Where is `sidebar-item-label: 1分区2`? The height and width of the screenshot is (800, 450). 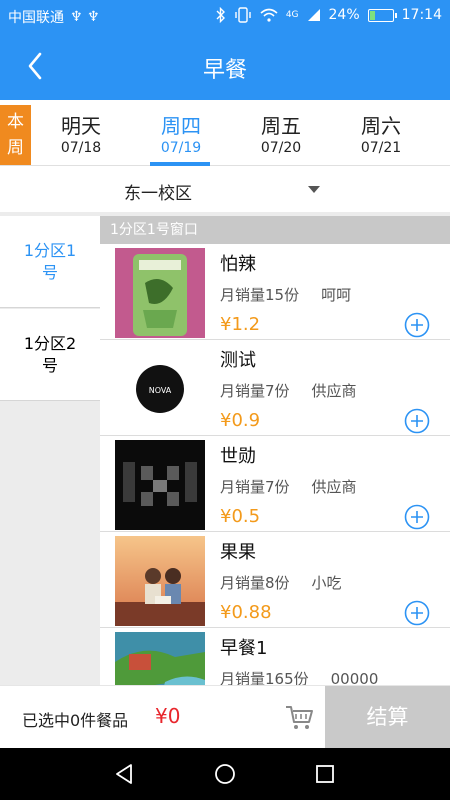
sidebar-item-label: 1分区2 is located at coordinates (50, 343).